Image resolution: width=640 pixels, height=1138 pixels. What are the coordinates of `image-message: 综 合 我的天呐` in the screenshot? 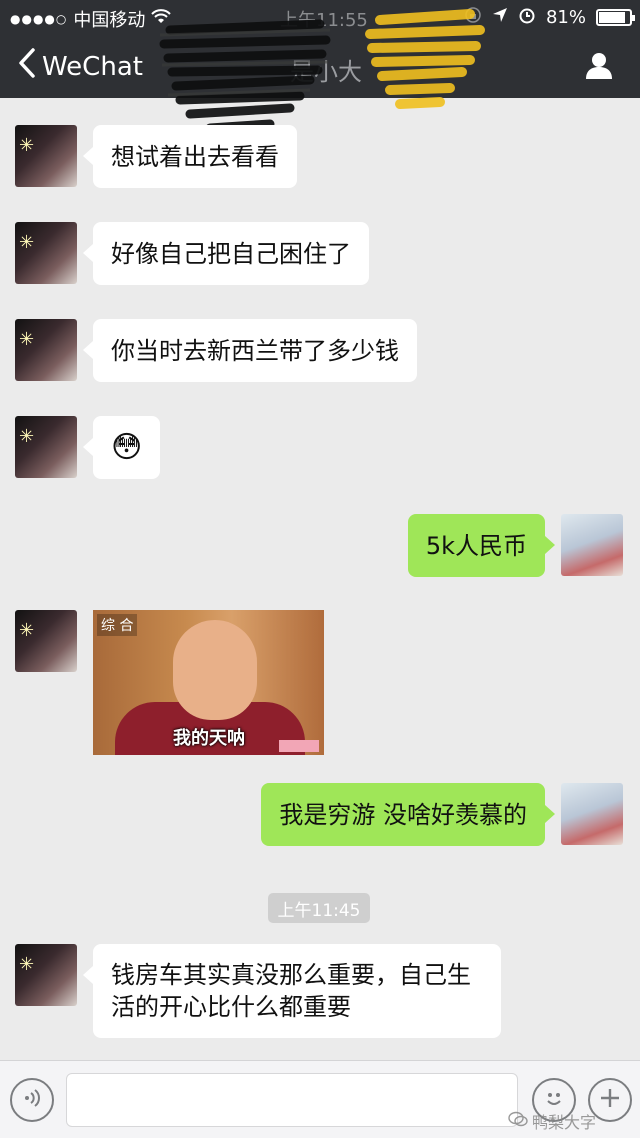 It's located at (208, 682).